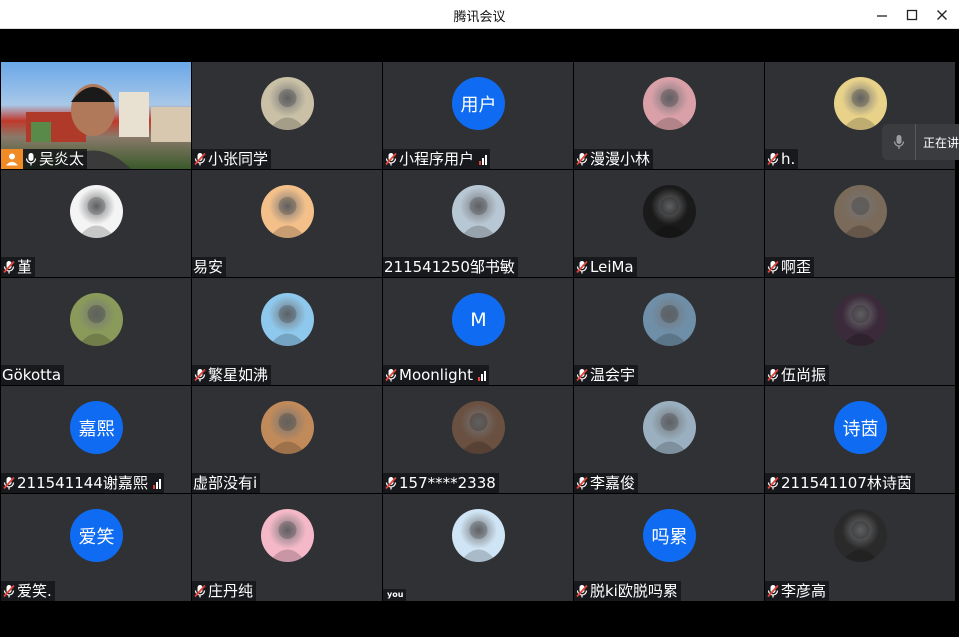 This screenshot has height=637, width=959. I want to click on participant-name: you, so click(395, 594).